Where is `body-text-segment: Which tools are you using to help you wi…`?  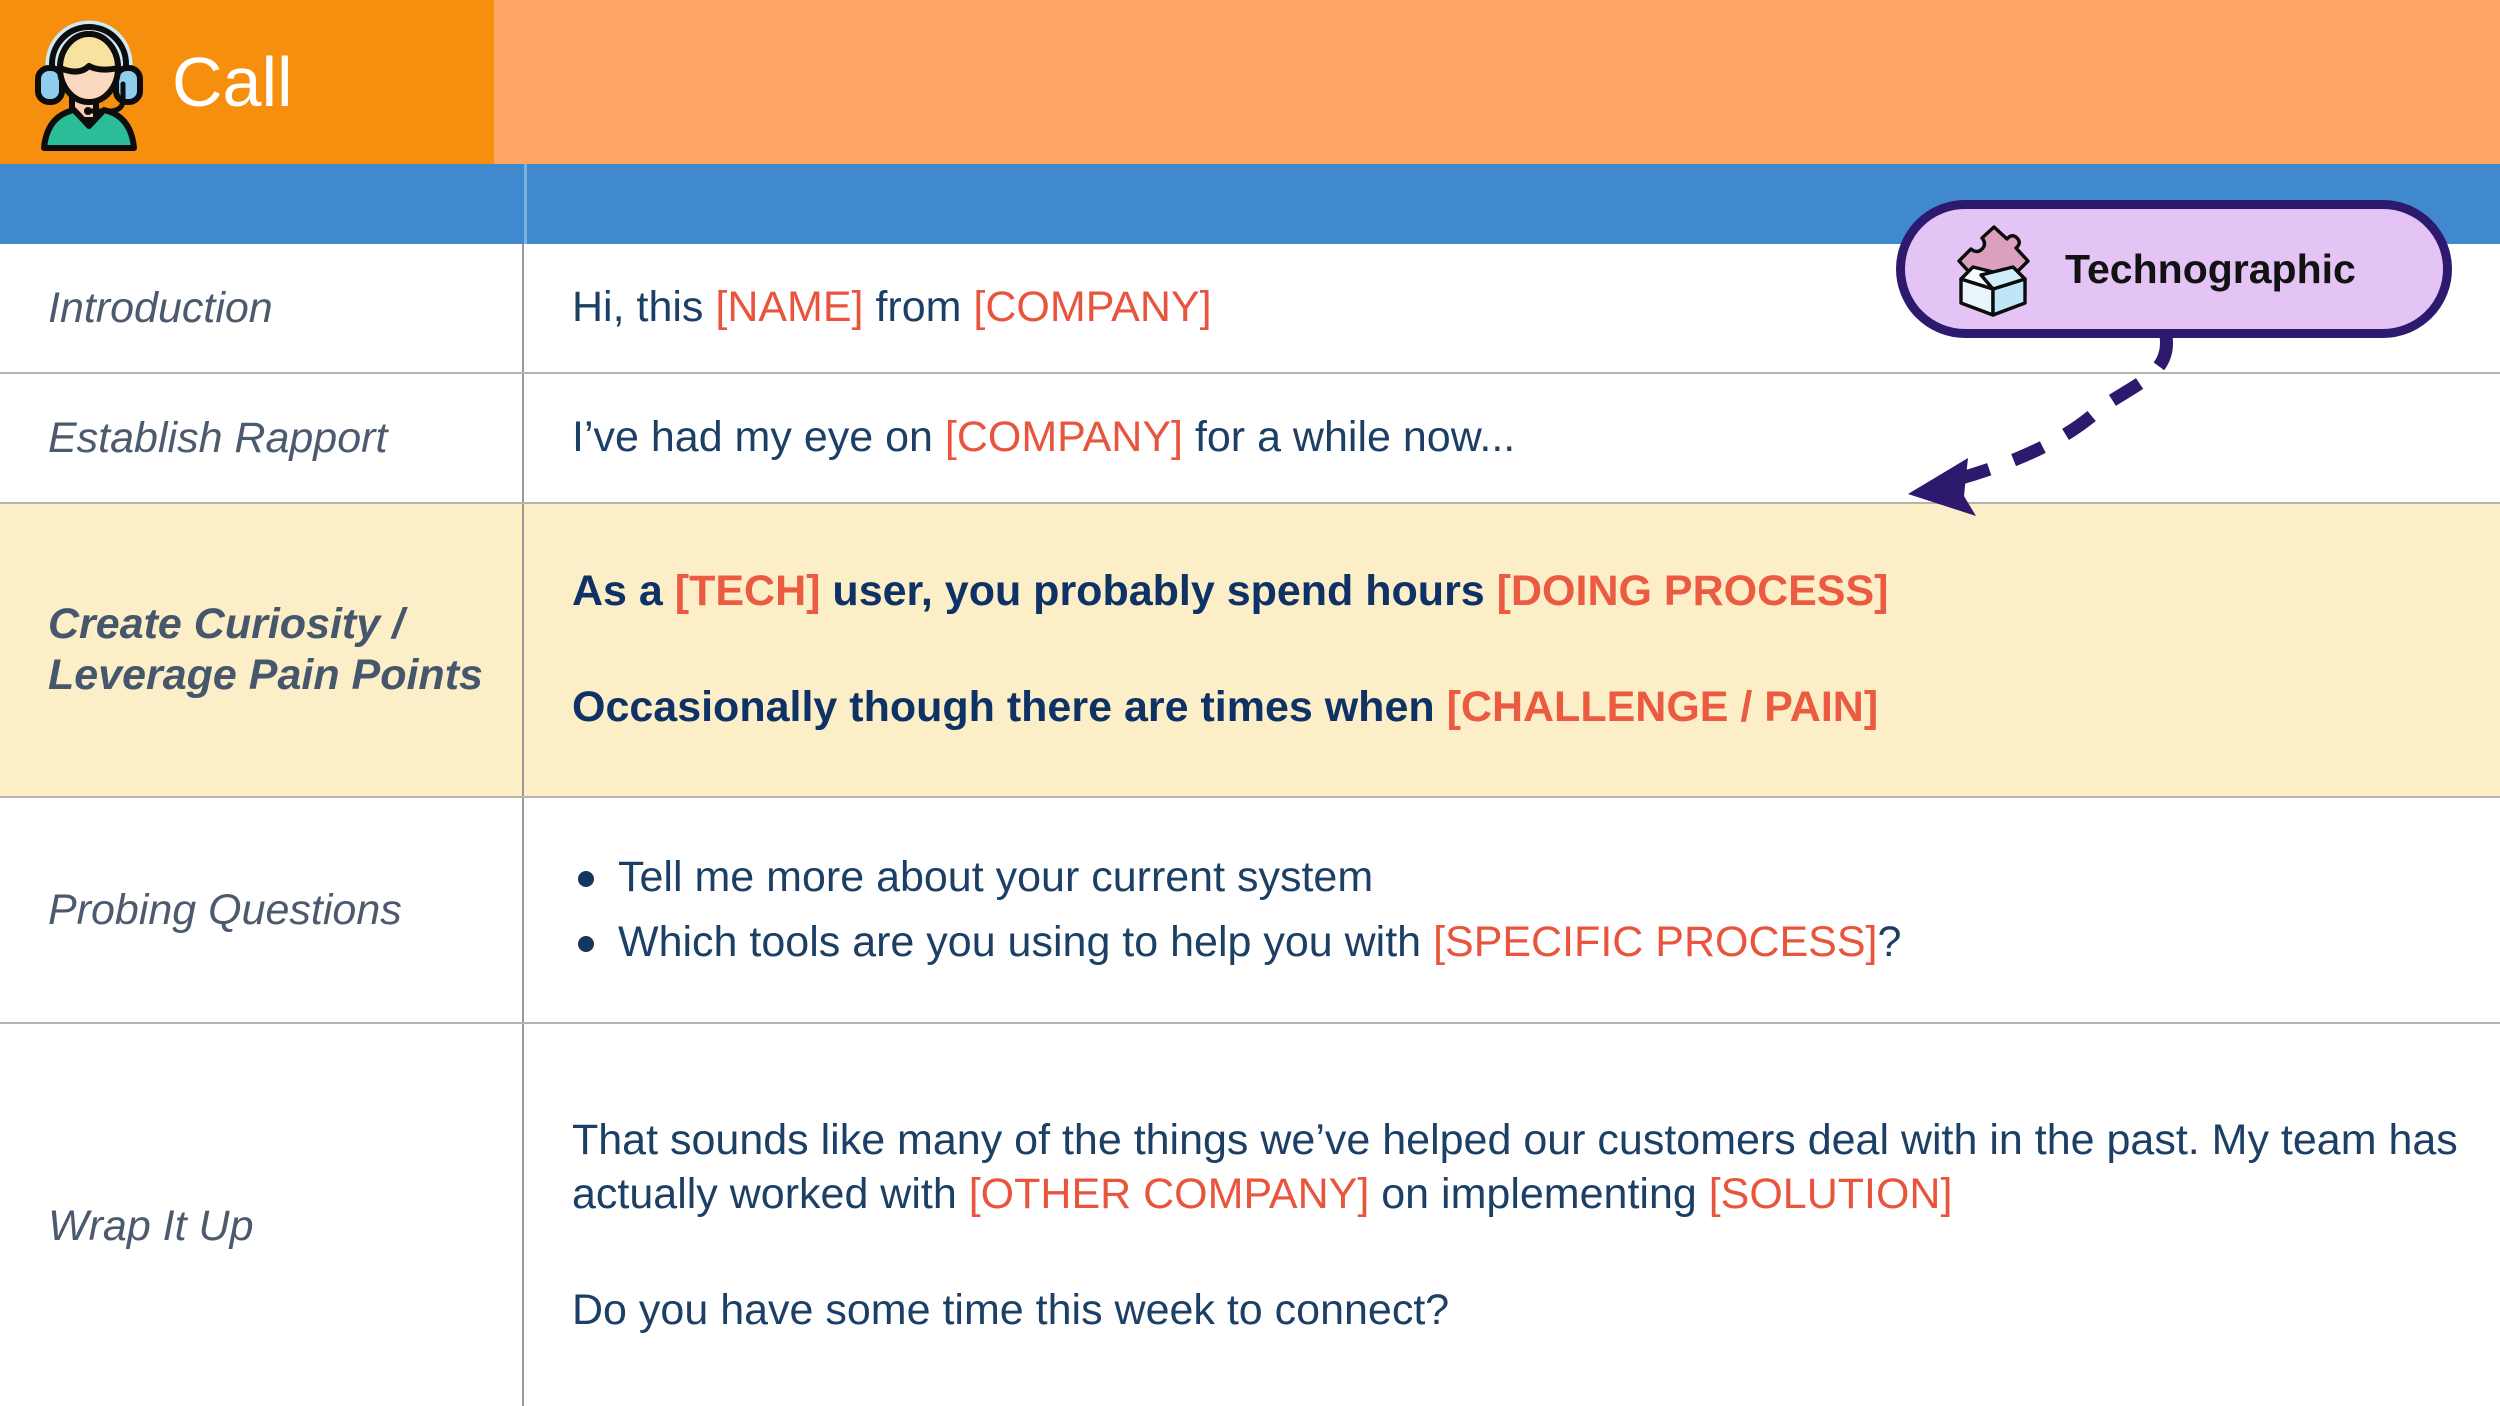 body-text-segment: Which tools are you using to help you wi… is located at coordinates (1026, 942).